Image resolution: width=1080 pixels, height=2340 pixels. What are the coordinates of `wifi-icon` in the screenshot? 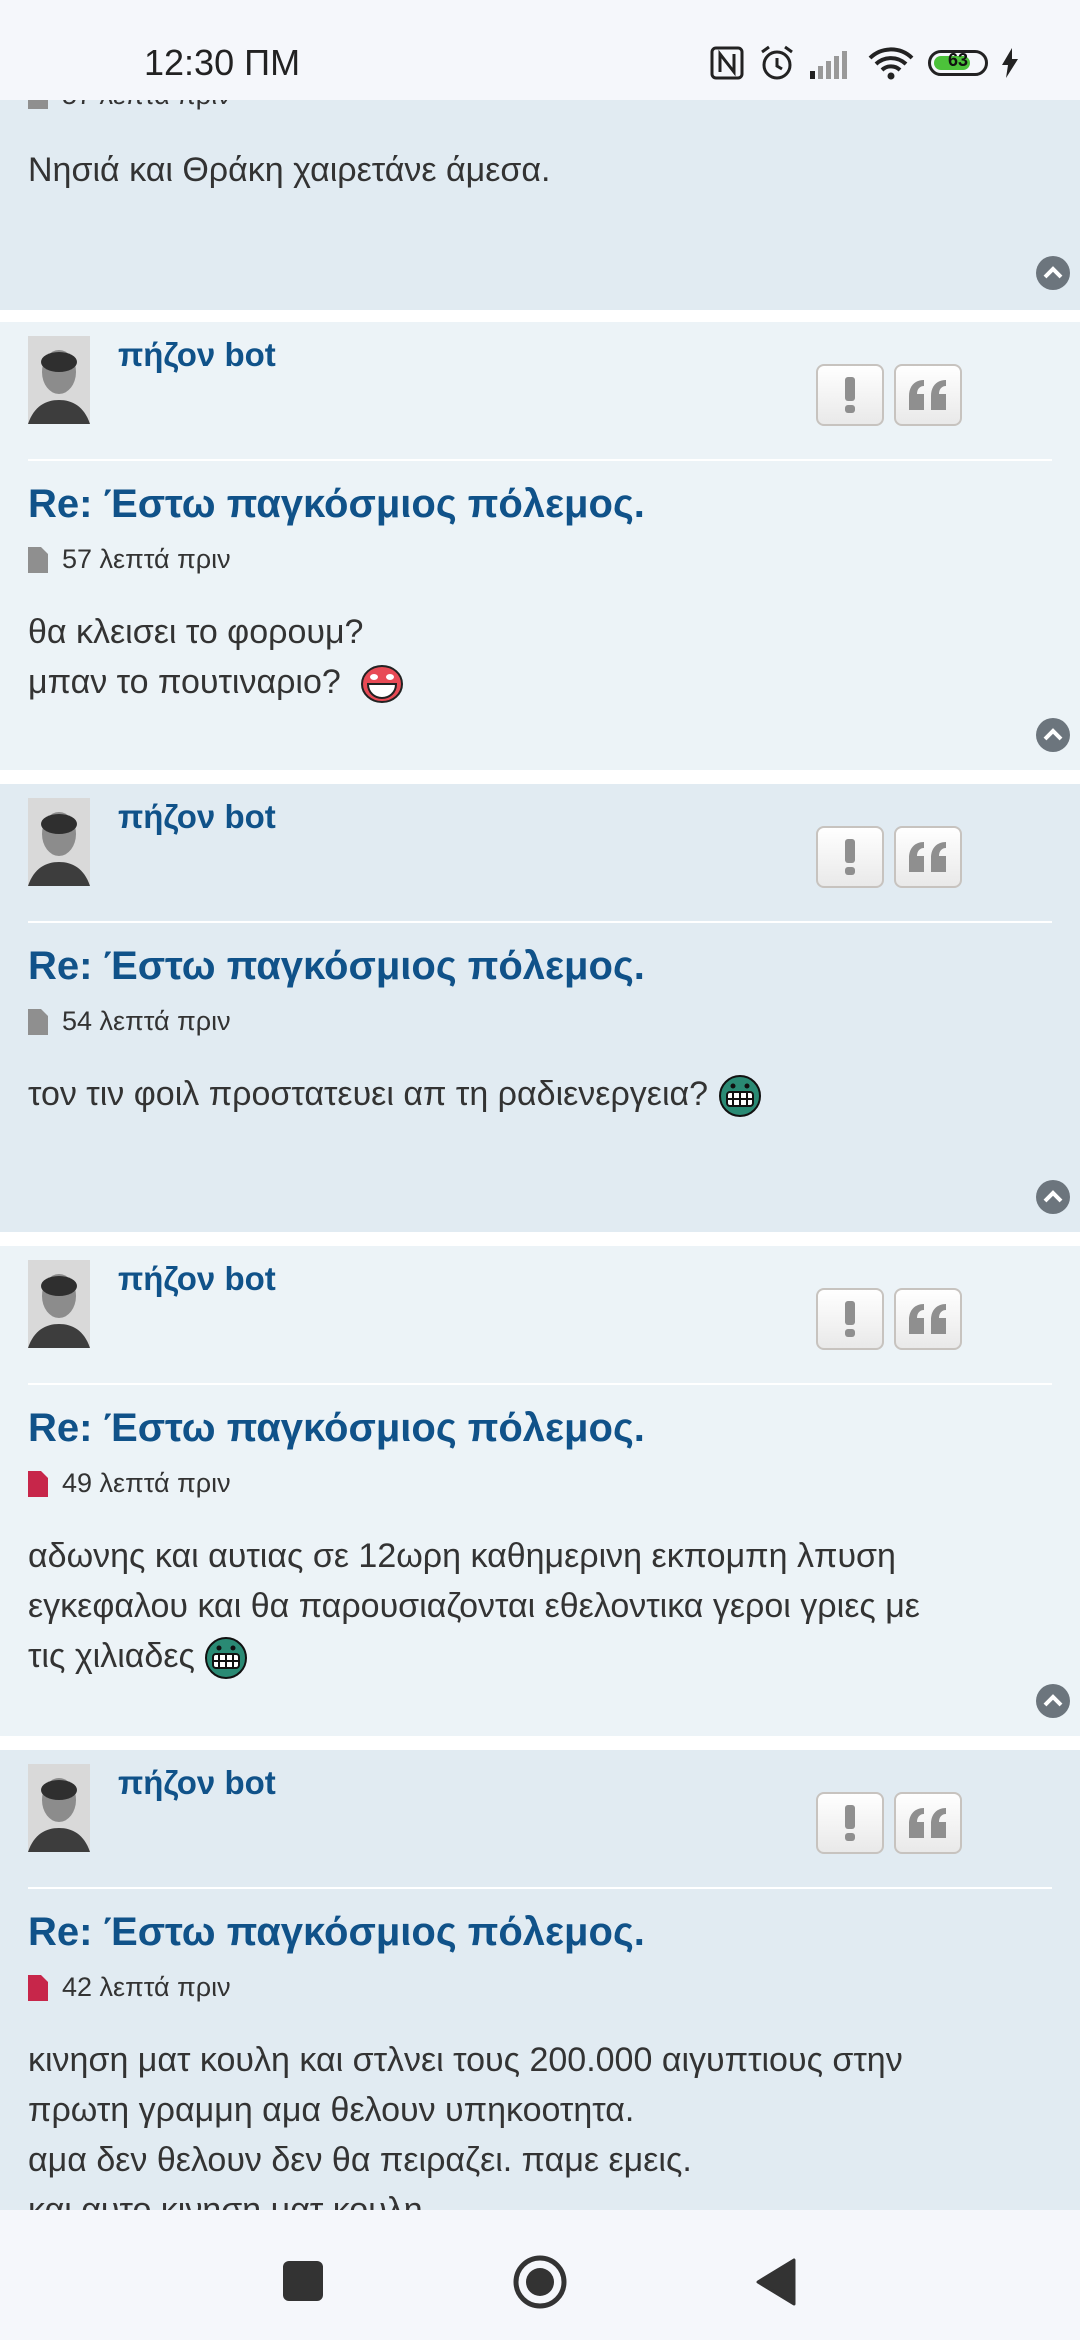 It's located at (891, 63).